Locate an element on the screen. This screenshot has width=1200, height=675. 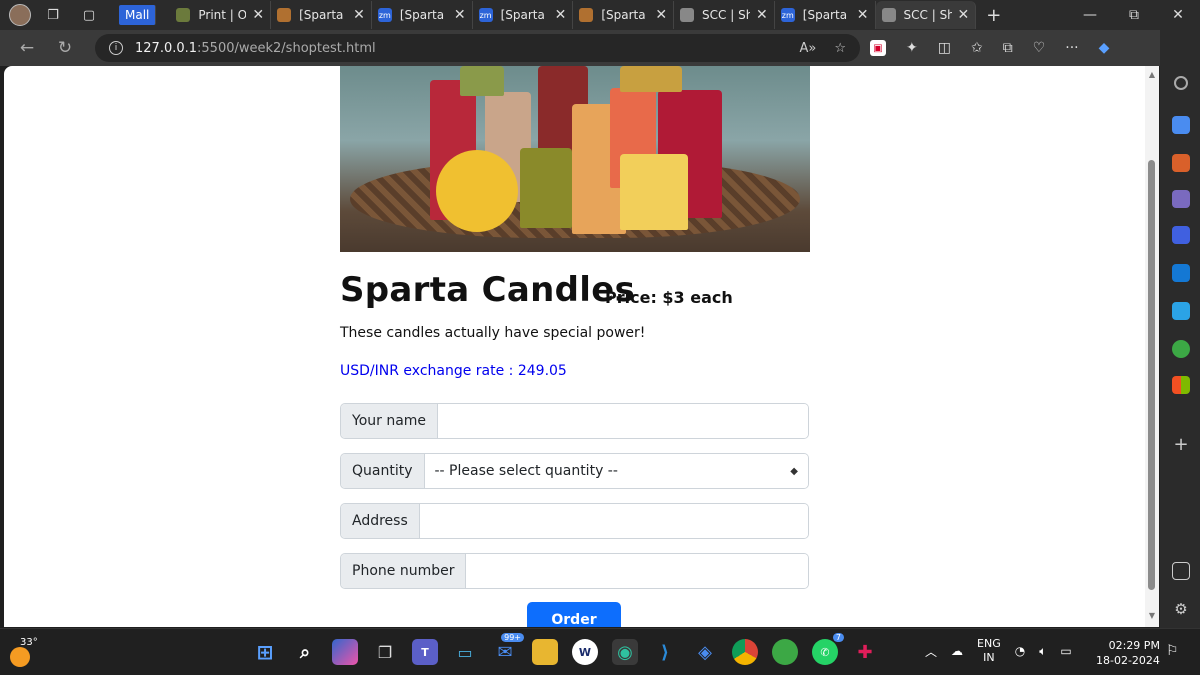
copilot-icon: ◆ is located at coordinates (1104, 48).